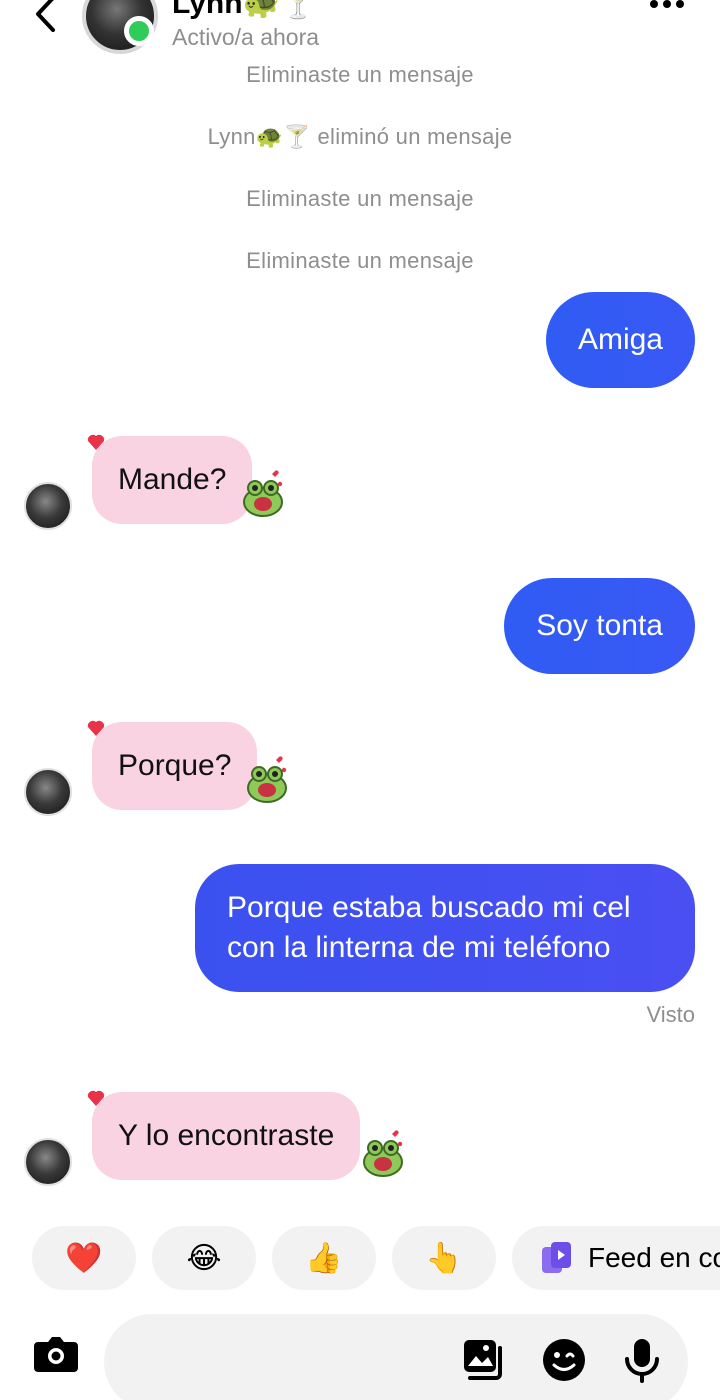 The width and height of the screenshot is (720, 1400). I want to click on message-text: Porque?, so click(175, 765).